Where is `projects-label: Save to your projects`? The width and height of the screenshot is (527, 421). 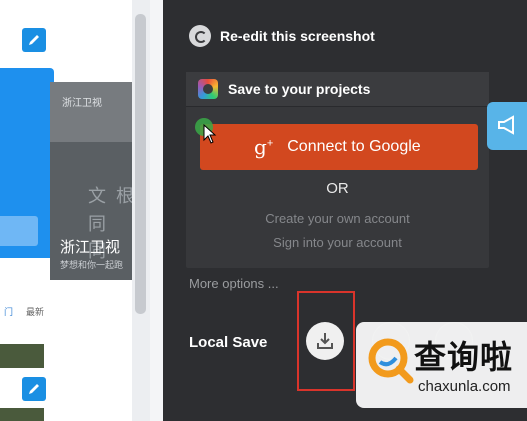
projects-label: Save to your projects is located at coordinates (299, 89).